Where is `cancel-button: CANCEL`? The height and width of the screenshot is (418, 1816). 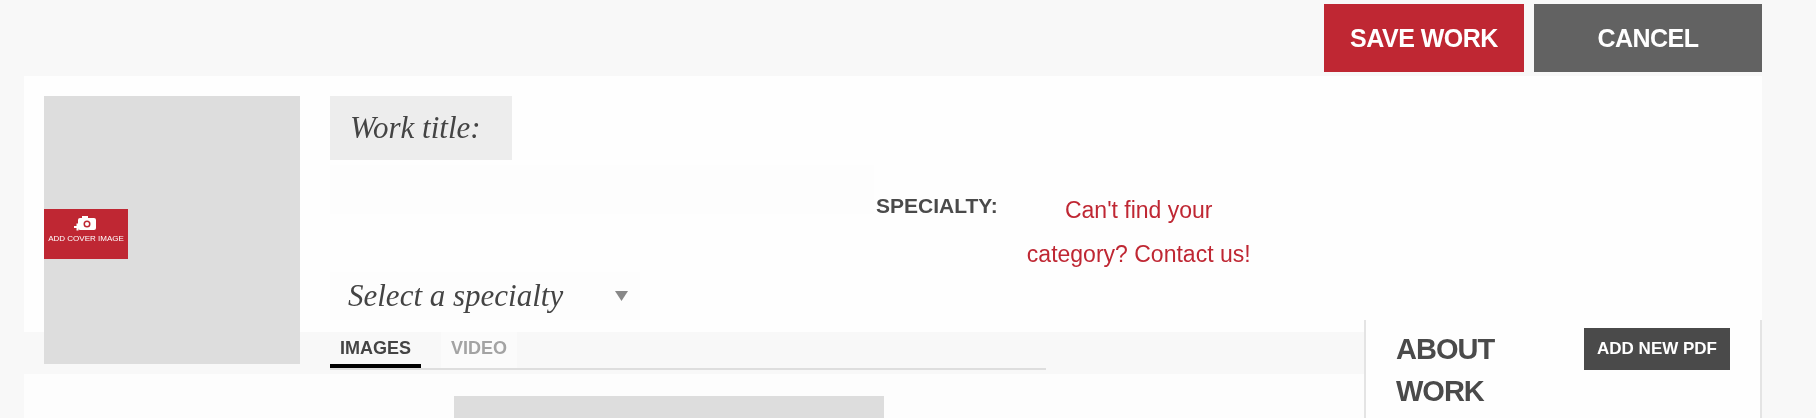 cancel-button: CANCEL is located at coordinates (1648, 38).